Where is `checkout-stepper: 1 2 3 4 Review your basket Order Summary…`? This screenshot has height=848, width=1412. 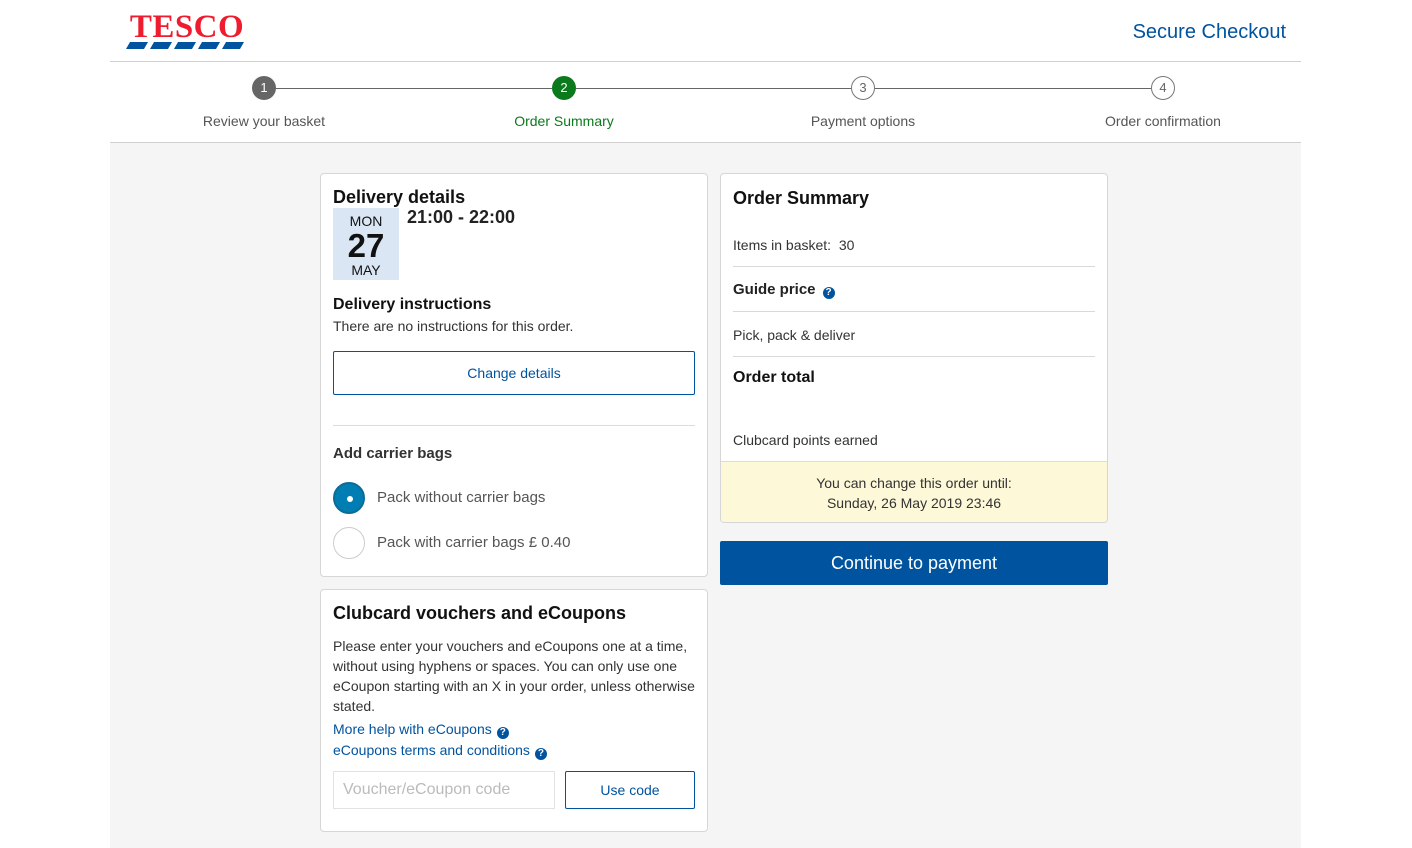 checkout-stepper: 1 2 3 4 Review your basket Order Summary… is located at coordinates (705, 102).